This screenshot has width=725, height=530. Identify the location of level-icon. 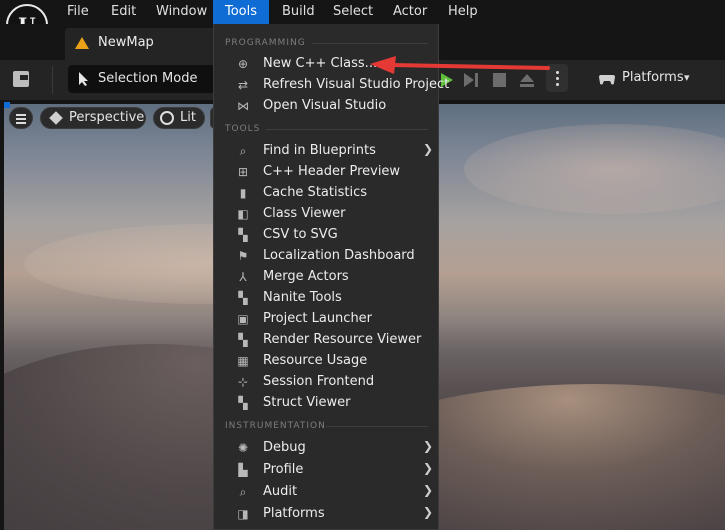
(82, 43).